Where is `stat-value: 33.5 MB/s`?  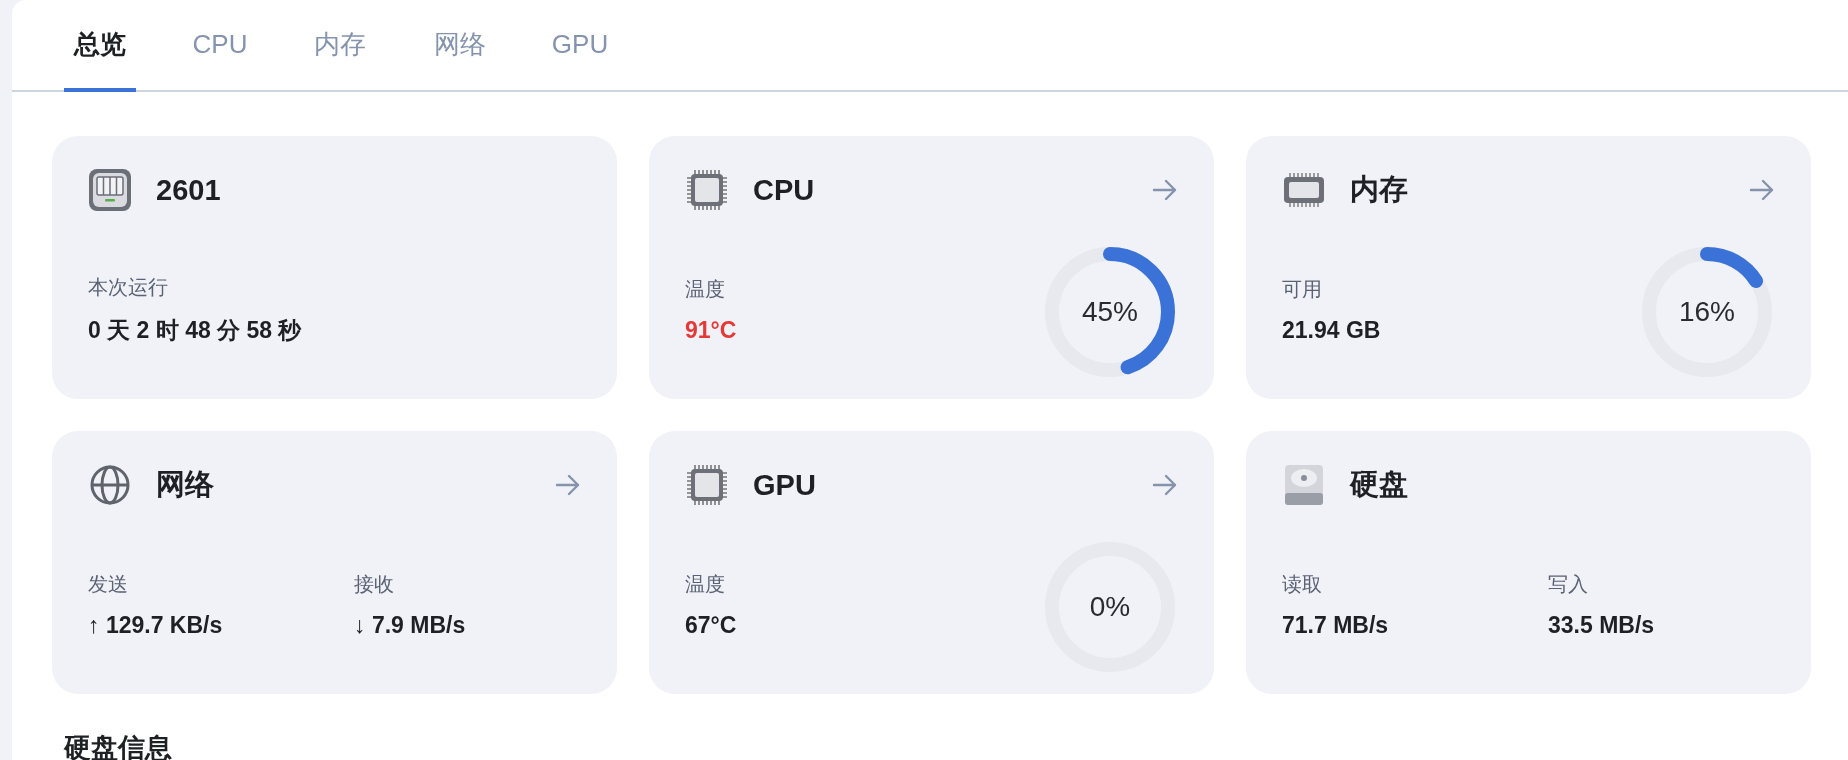
stat-value: 33.5 MB/s is located at coordinates (1602, 625).